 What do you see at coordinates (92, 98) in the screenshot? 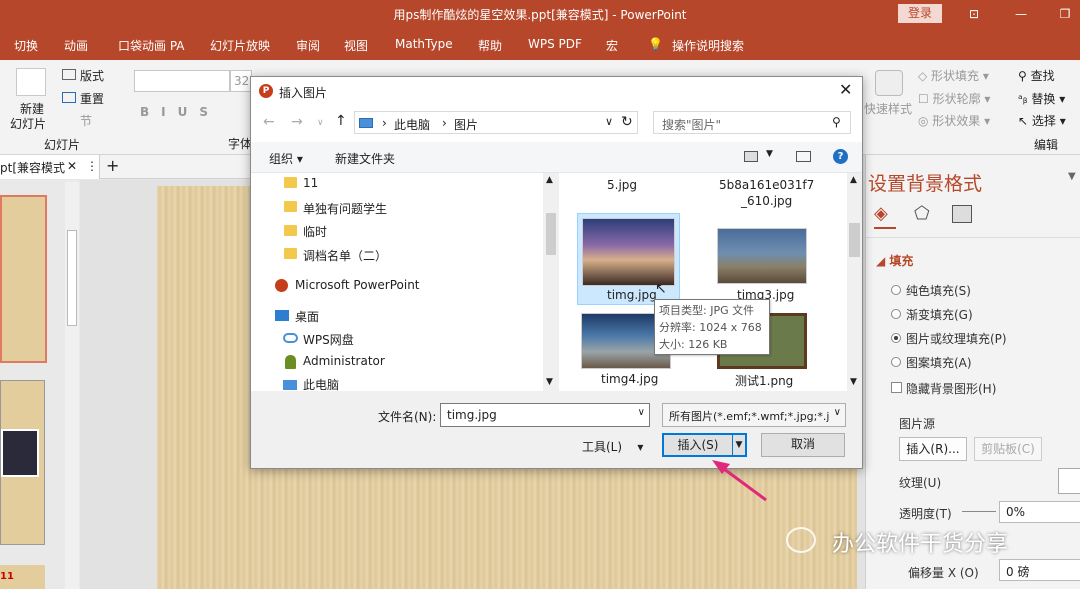
I see `reset-button: 重置` at bounding box center [92, 98].